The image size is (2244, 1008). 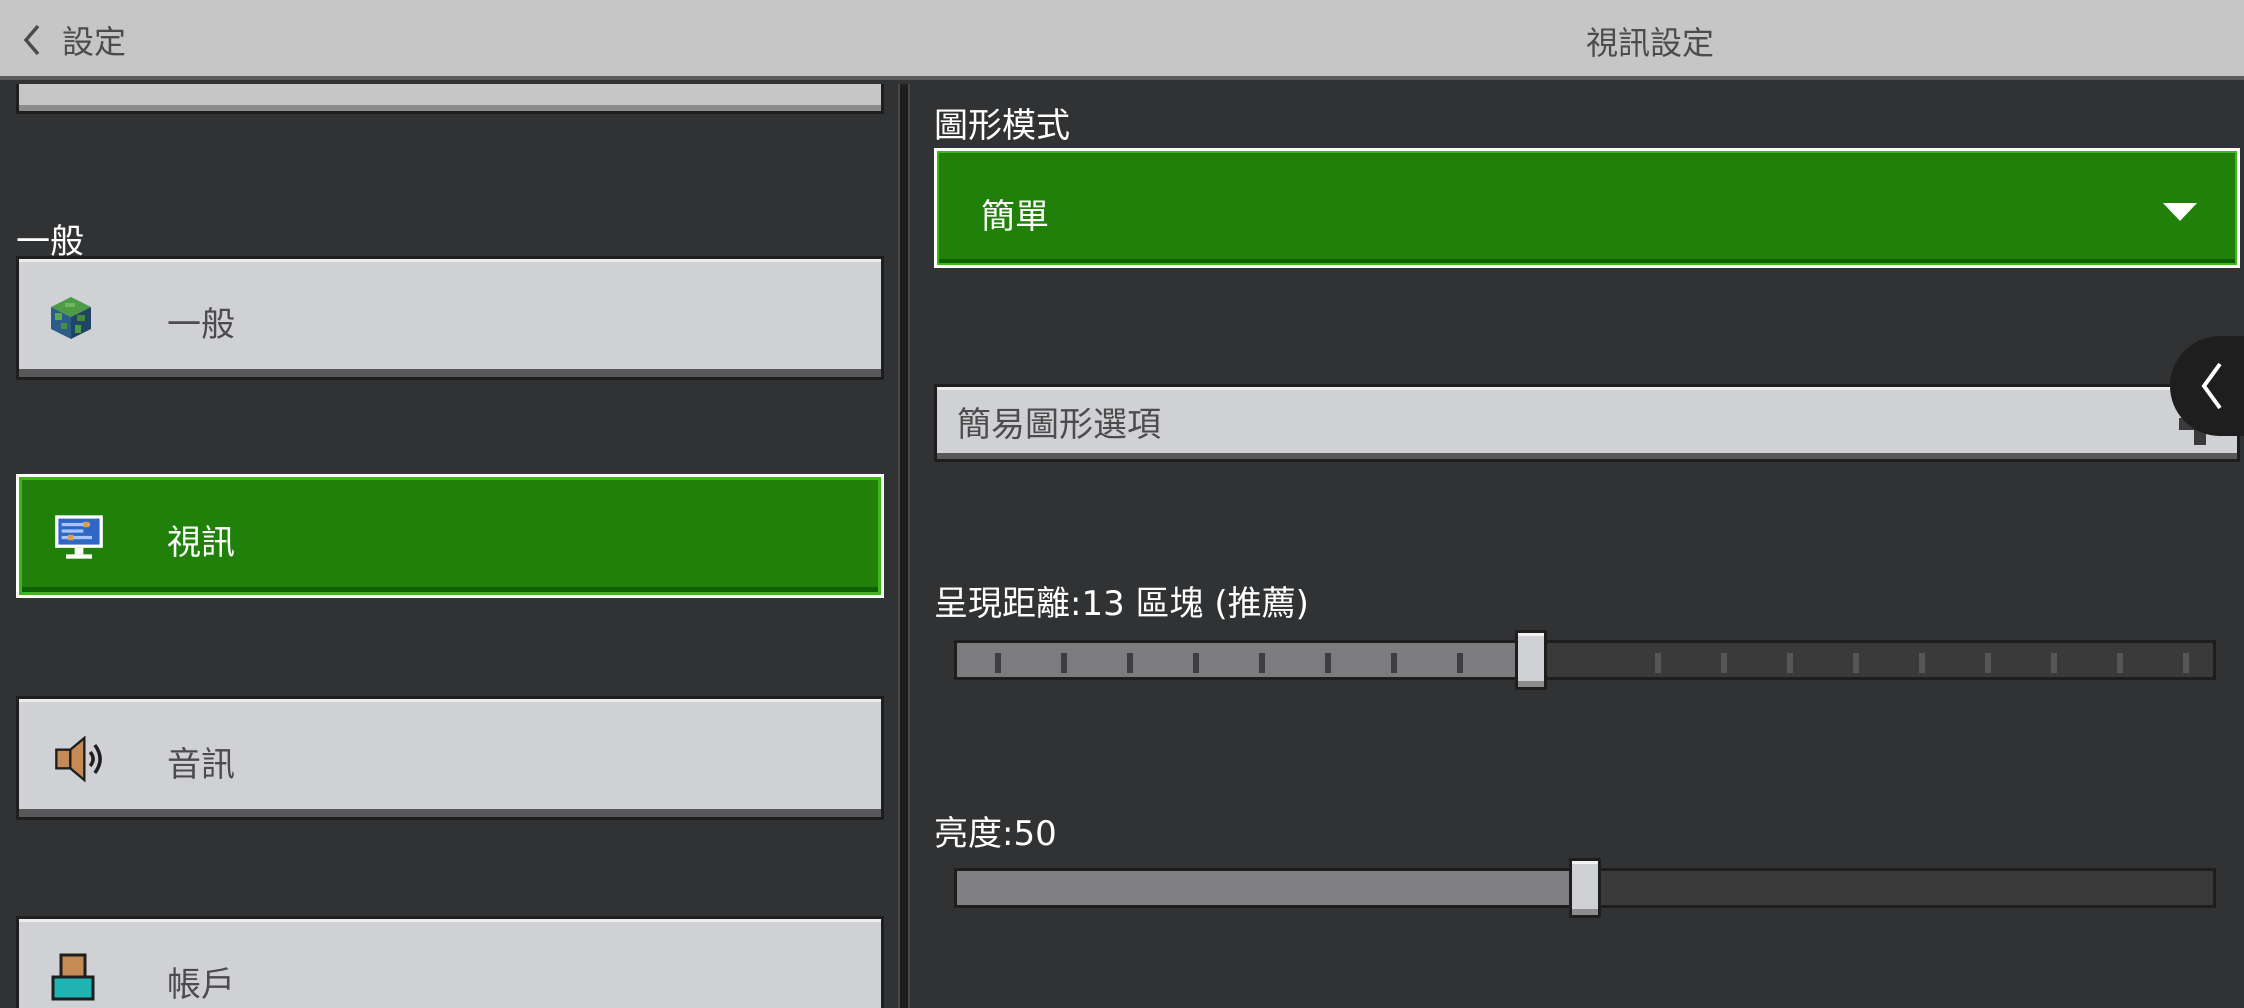 What do you see at coordinates (73, 977) in the screenshot?
I see `account-icon` at bounding box center [73, 977].